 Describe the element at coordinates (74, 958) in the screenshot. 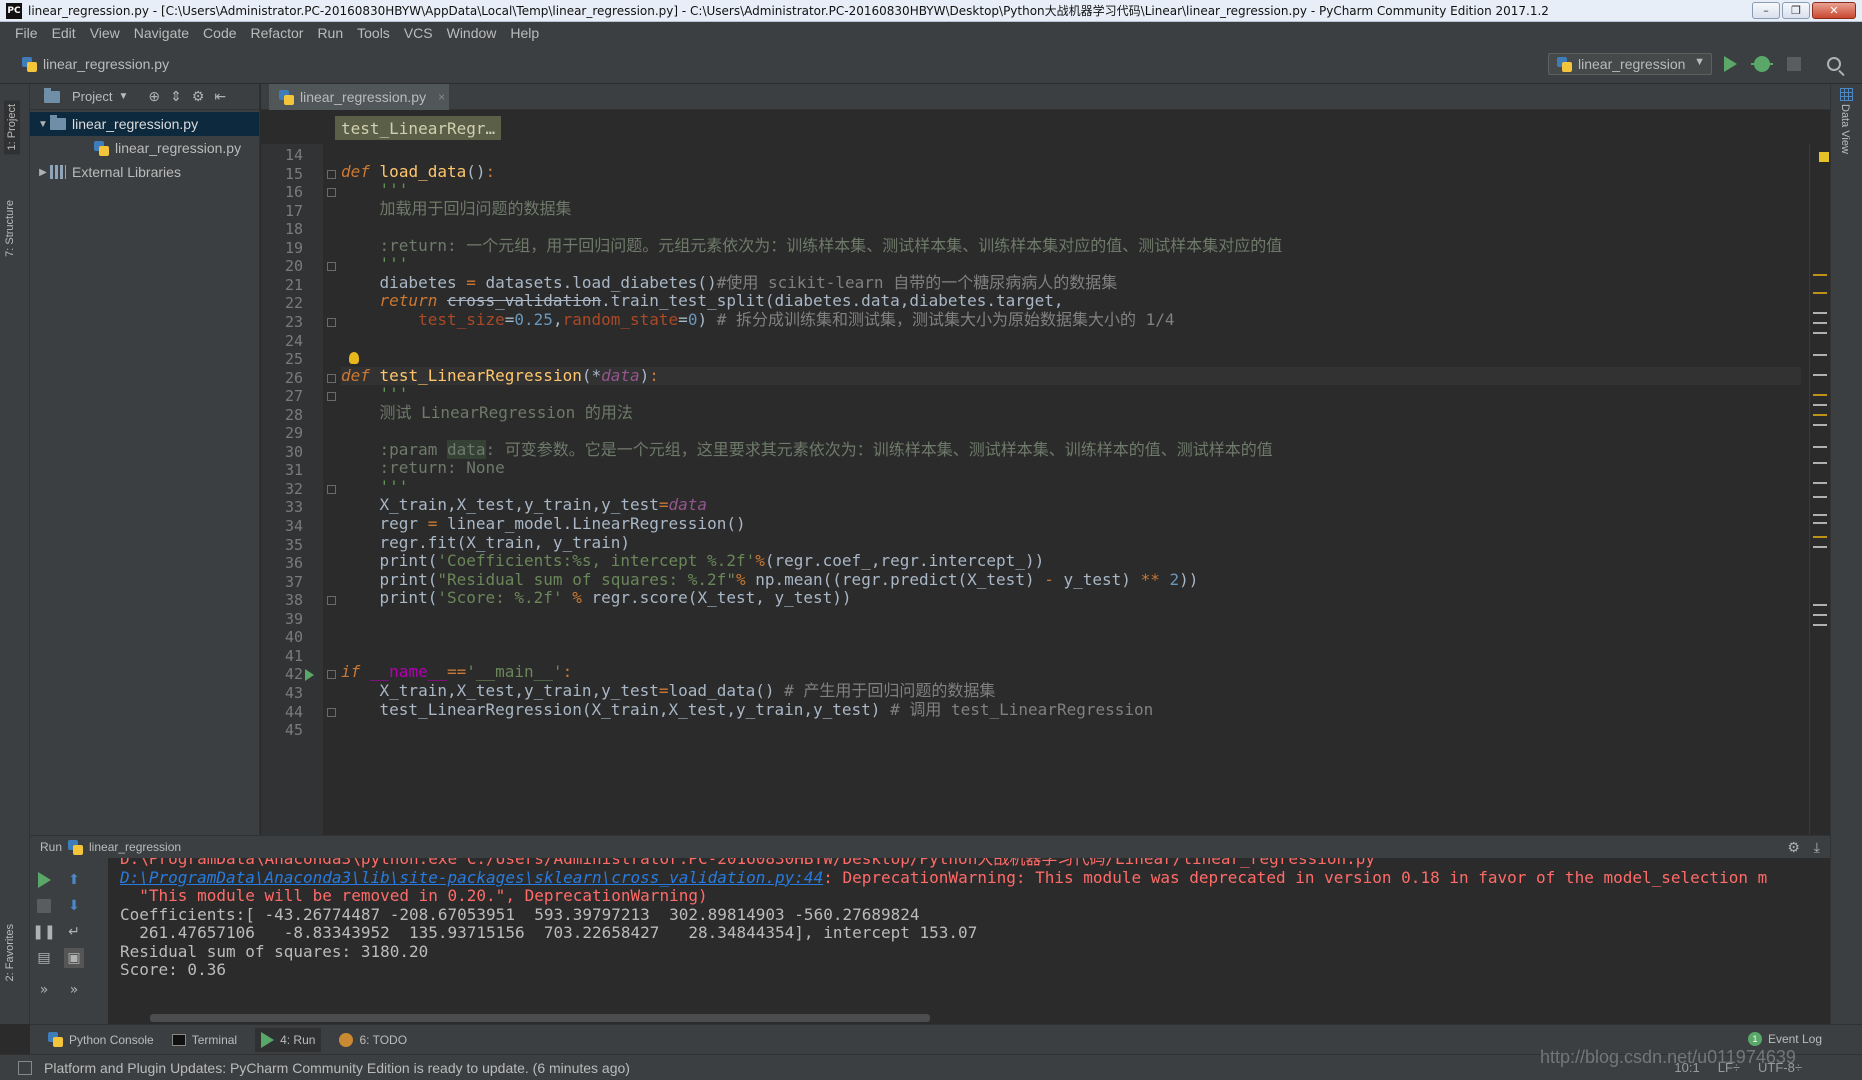

I see `print-button: ▣` at that location.